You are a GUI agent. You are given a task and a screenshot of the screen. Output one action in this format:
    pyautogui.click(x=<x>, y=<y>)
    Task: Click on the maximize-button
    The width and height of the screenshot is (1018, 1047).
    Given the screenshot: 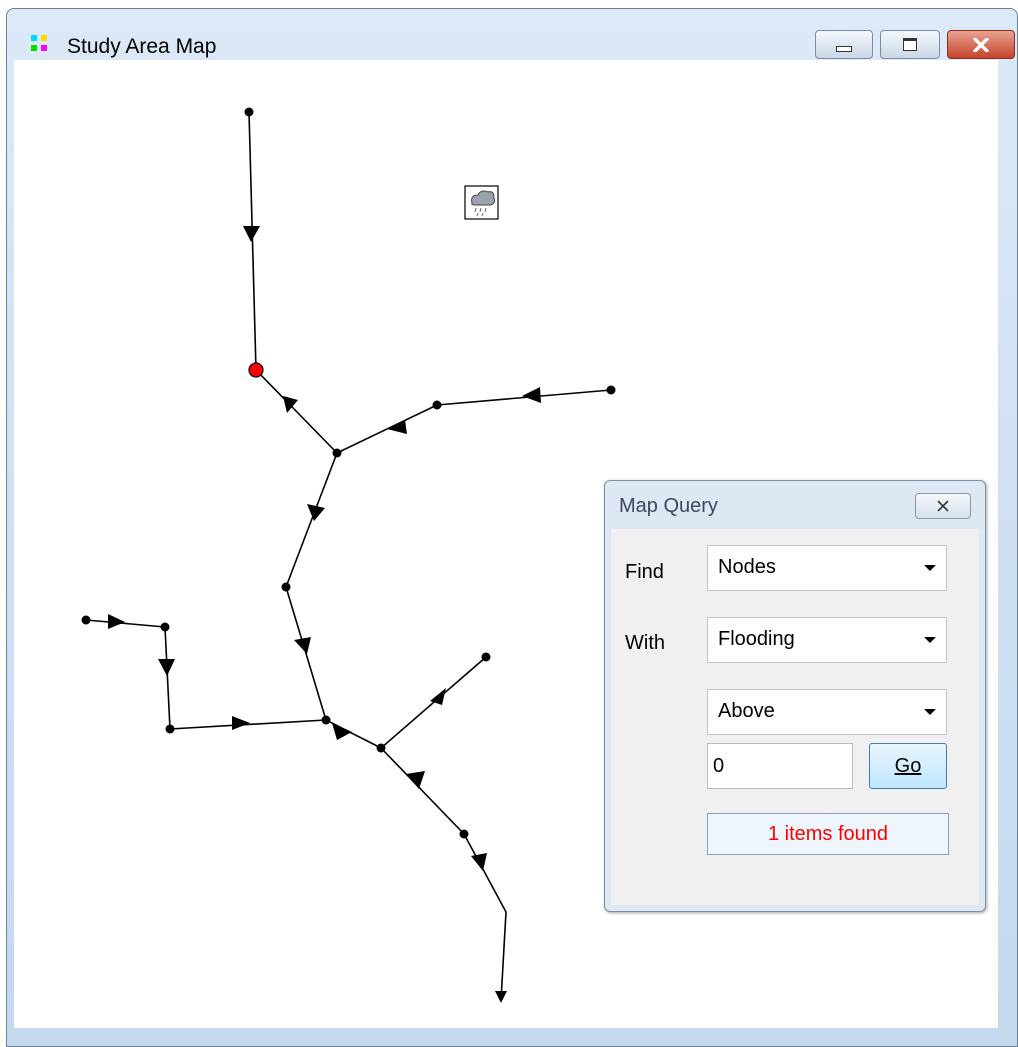 What is the action you would take?
    pyautogui.click(x=910, y=44)
    